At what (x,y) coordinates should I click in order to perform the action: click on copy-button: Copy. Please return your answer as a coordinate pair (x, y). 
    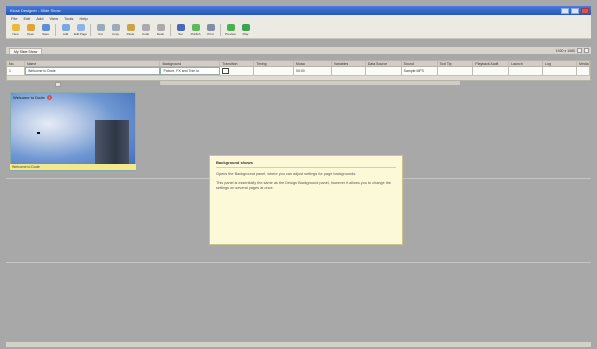
    Looking at the image, I should click on (115, 30).